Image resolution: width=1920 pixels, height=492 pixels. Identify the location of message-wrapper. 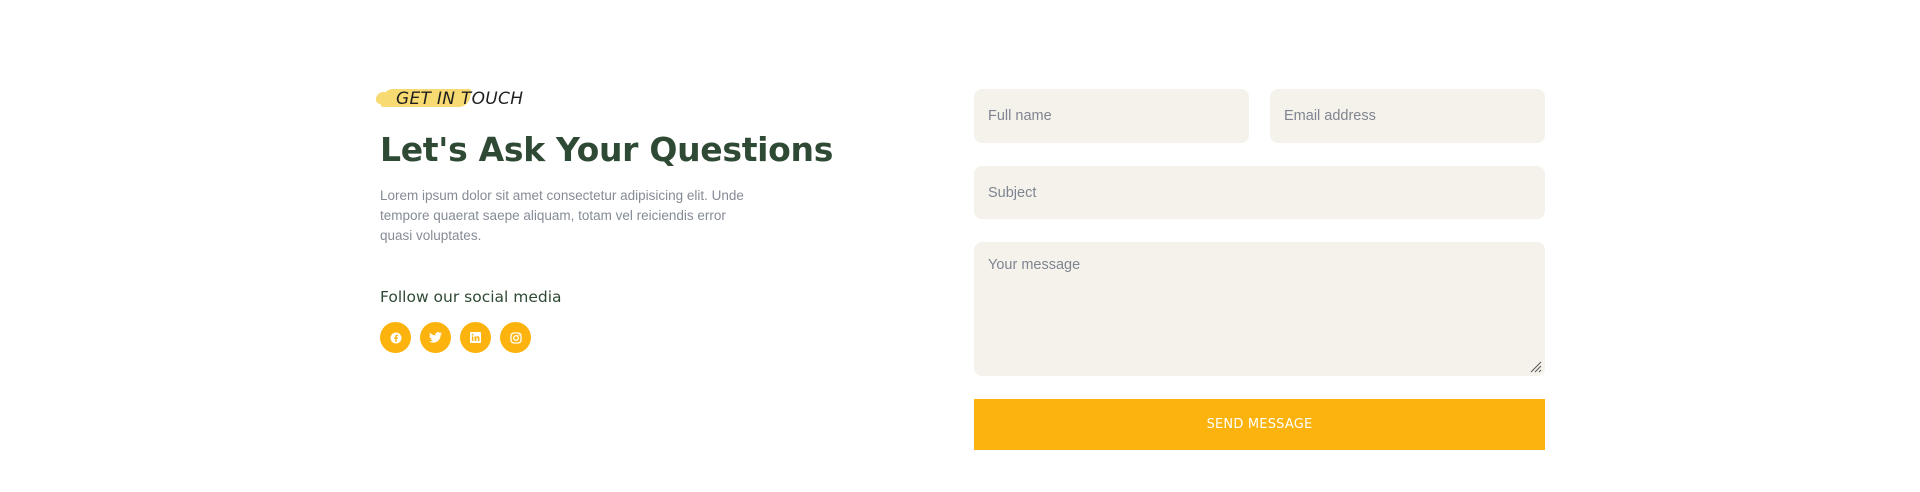
(1259, 309).